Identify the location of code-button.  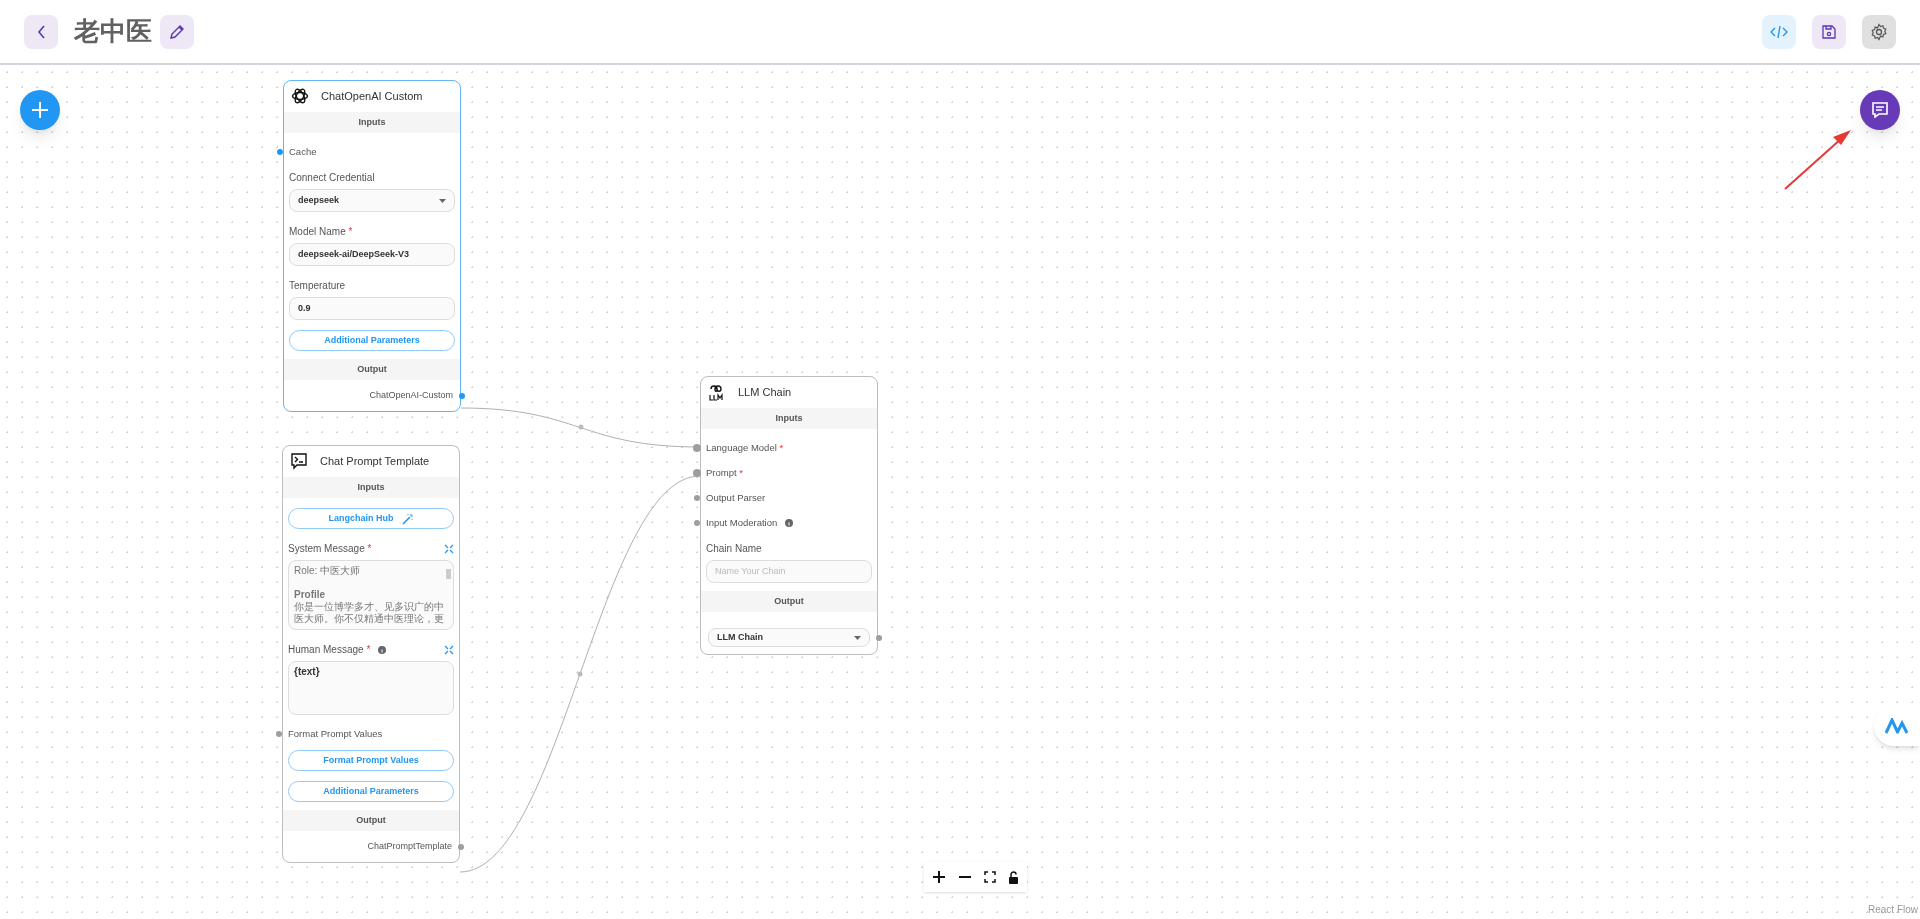
(1779, 31).